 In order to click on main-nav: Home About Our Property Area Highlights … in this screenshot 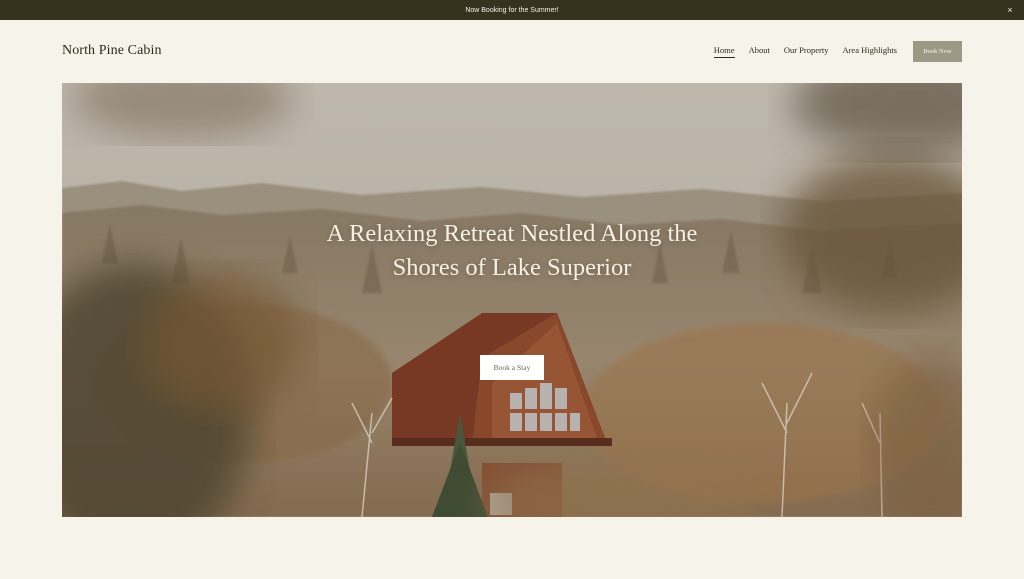, I will do `click(831, 51)`.